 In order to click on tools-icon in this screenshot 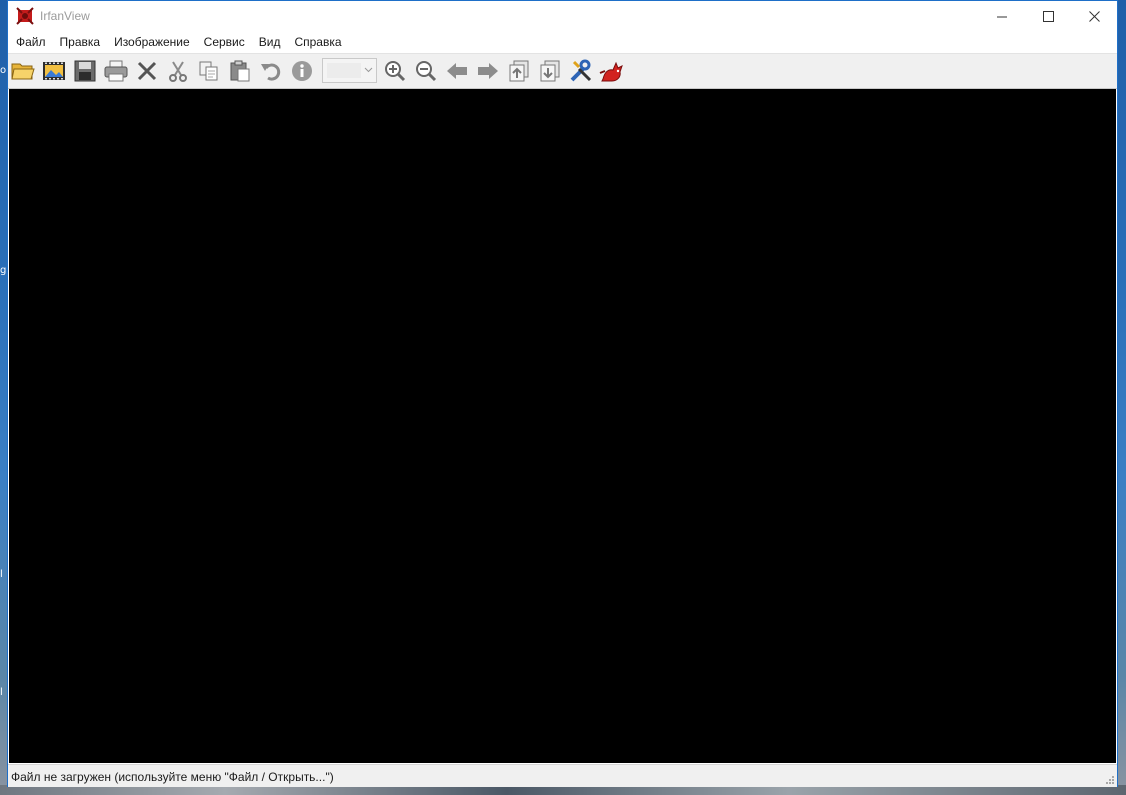, I will do `click(581, 70)`.